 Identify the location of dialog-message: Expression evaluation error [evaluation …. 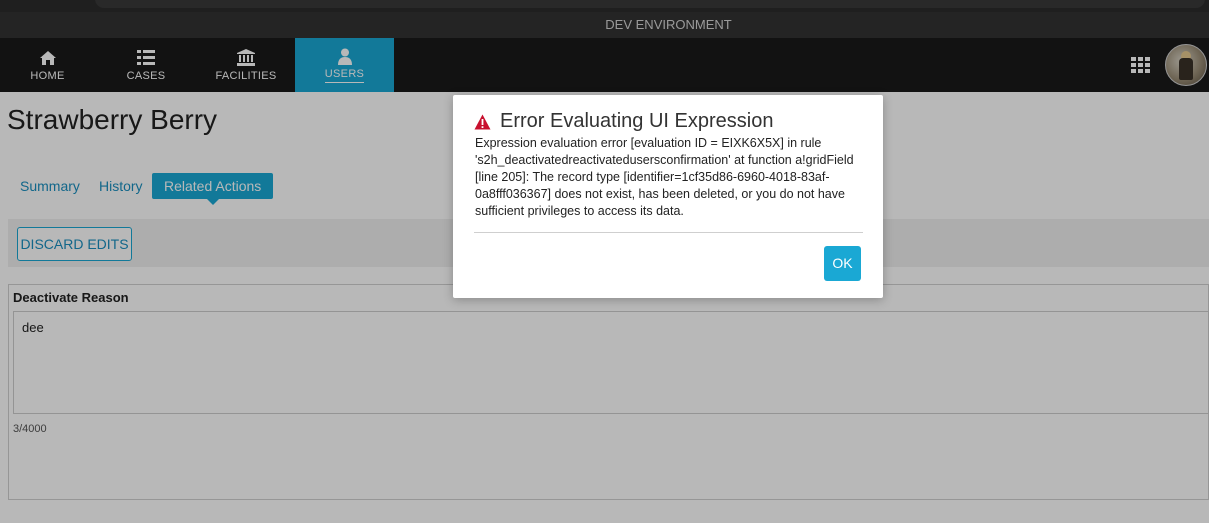
(664, 177).